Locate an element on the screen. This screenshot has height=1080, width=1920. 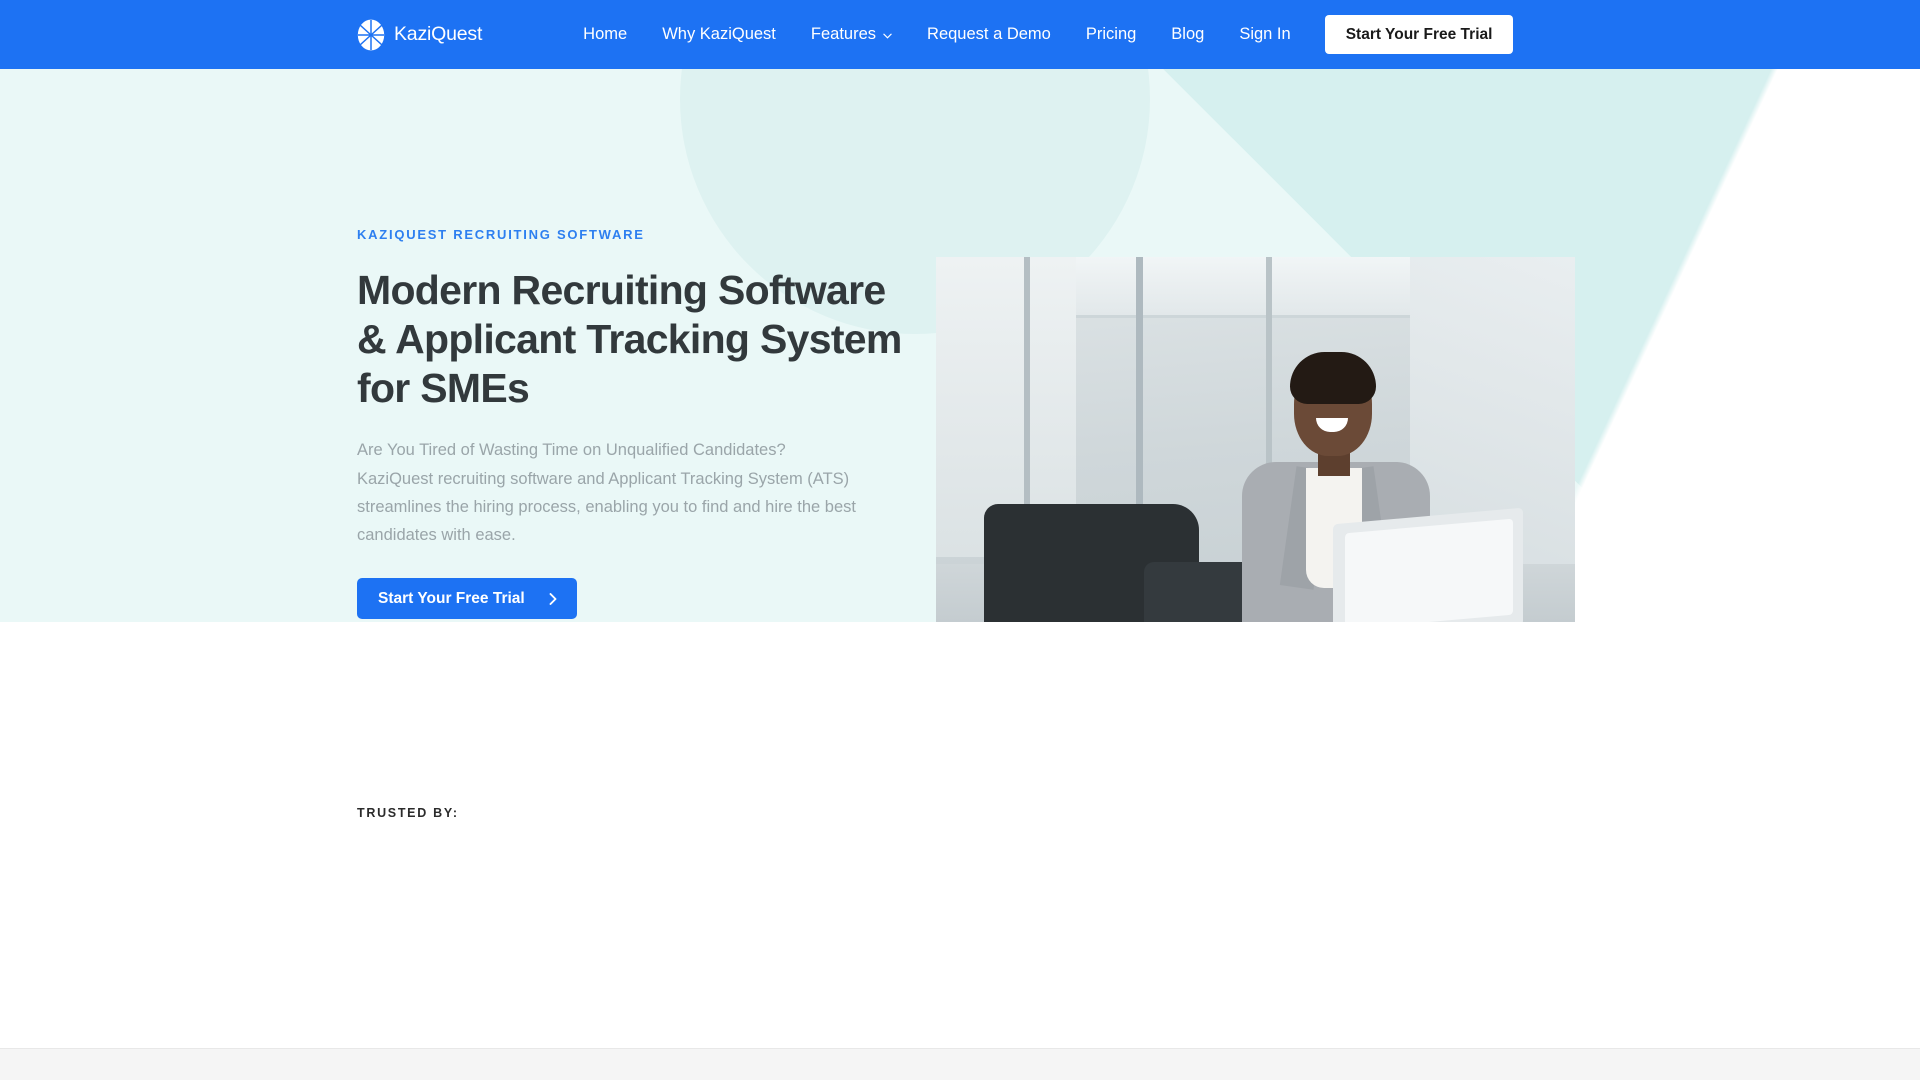
nav-item-home: Home is located at coordinates (605, 34).